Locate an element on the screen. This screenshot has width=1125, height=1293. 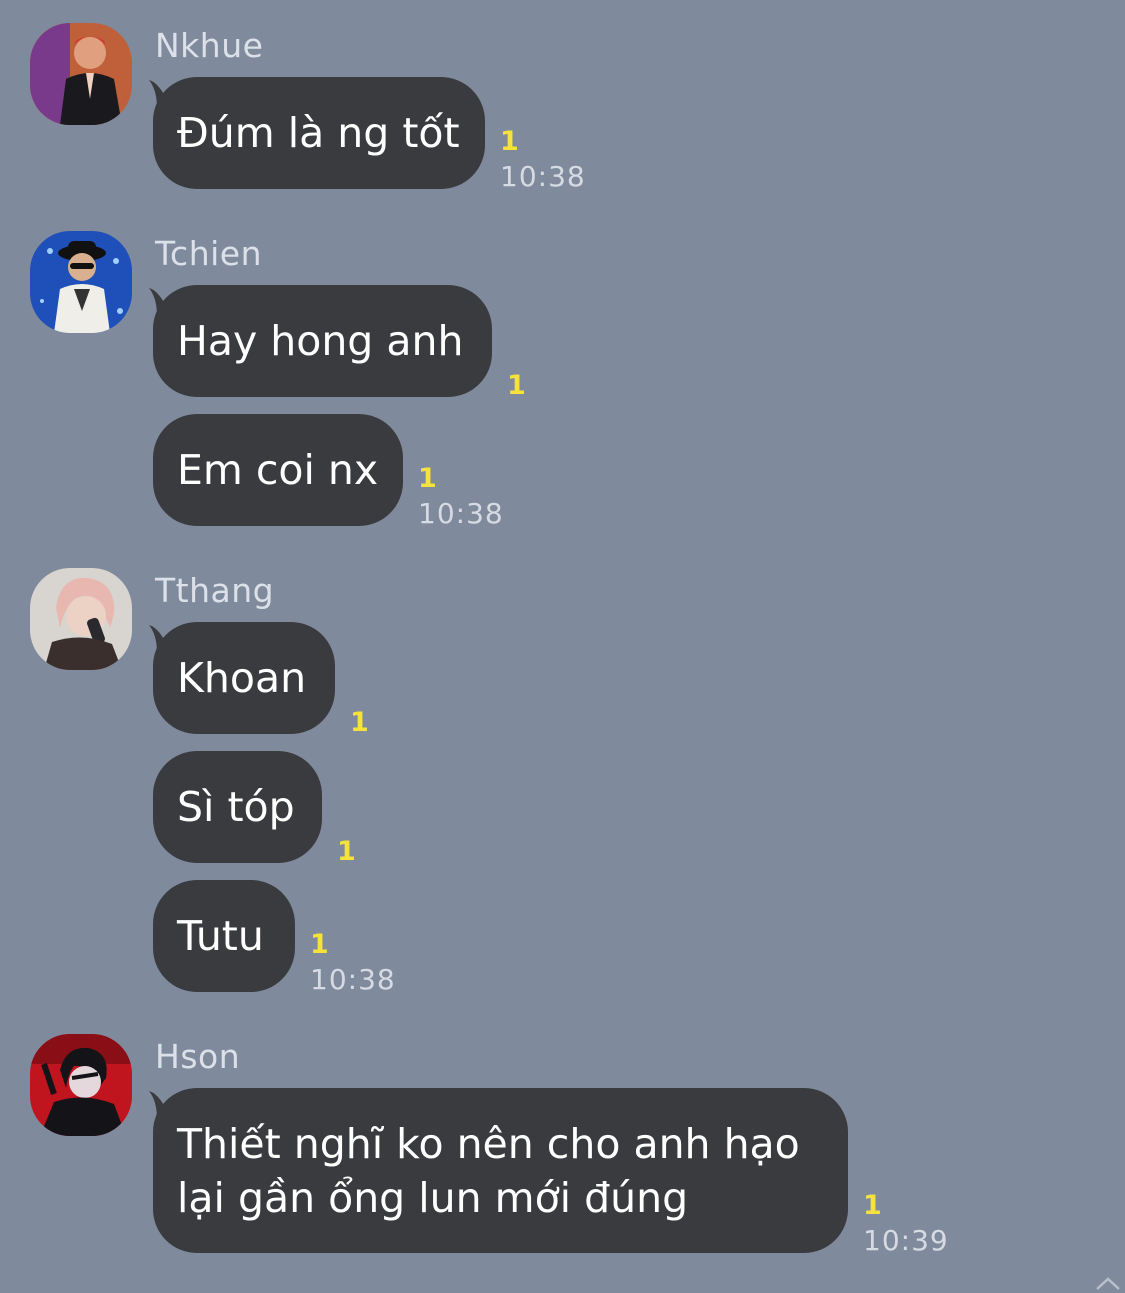
avatar-nkhue is located at coordinates (81, 74).